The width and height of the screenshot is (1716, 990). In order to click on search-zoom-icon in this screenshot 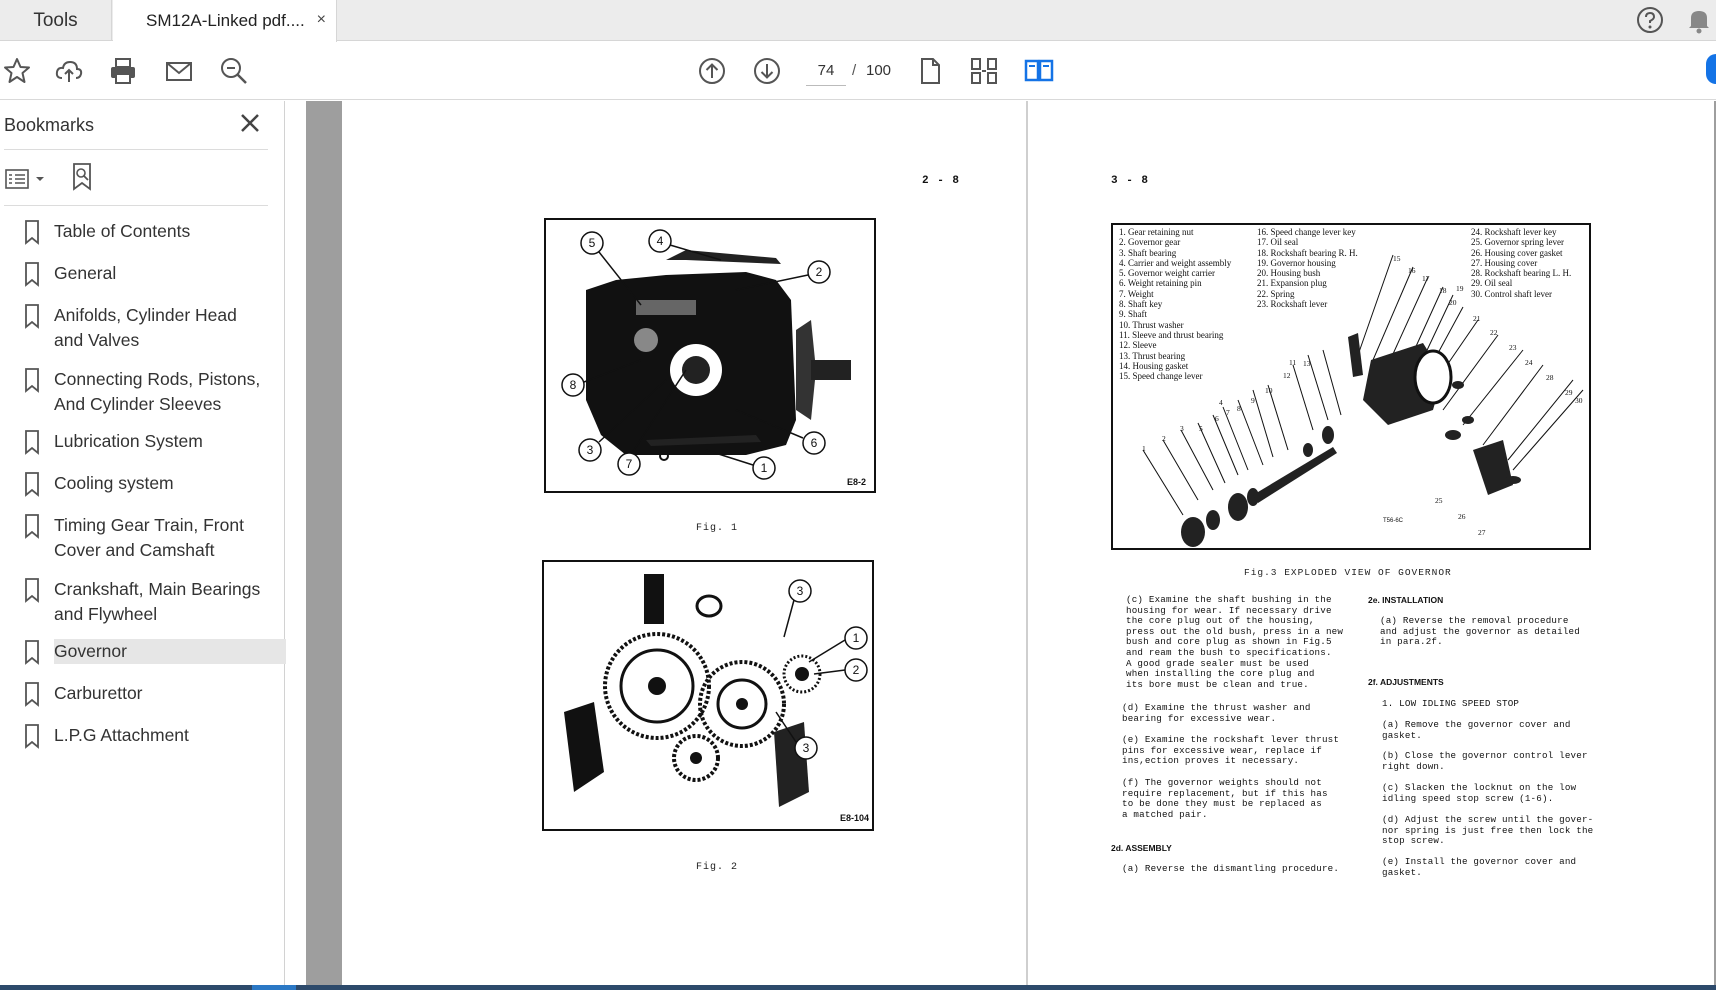, I will do `click(234, 71)`.